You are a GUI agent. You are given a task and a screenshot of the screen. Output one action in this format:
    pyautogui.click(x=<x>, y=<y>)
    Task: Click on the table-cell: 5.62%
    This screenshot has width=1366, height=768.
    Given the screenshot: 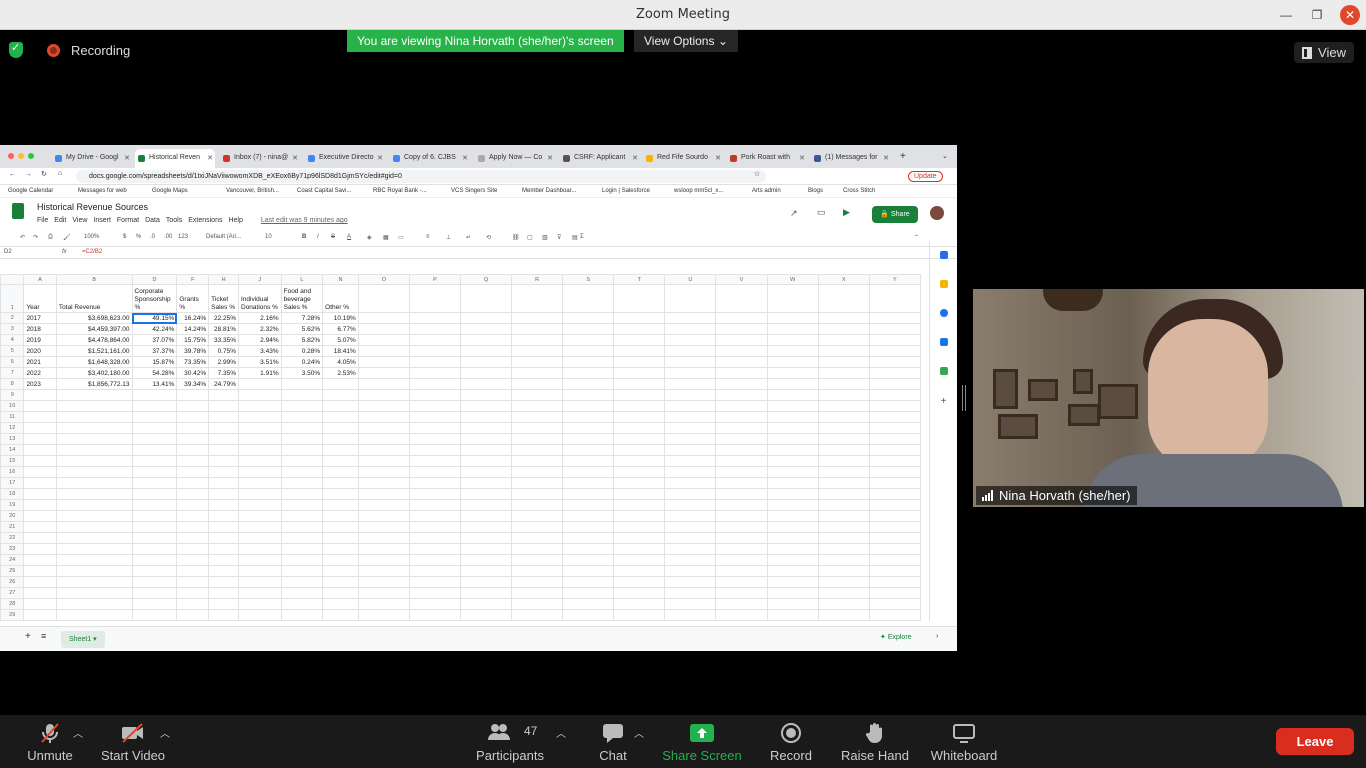 What is the action you would take?
    pyautogui.click(x=302, y=329)
    